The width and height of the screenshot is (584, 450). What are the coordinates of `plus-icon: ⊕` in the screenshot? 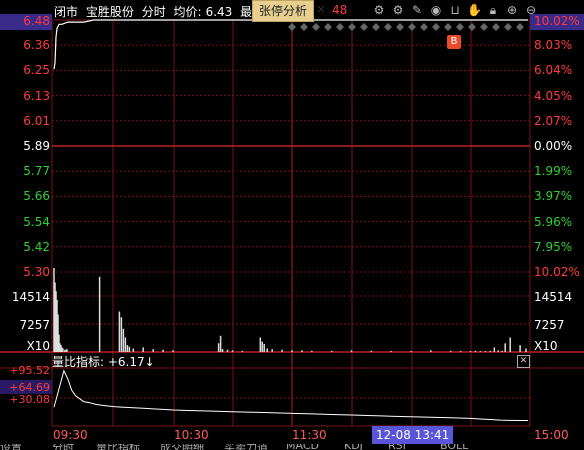 It's located at (512, 10).